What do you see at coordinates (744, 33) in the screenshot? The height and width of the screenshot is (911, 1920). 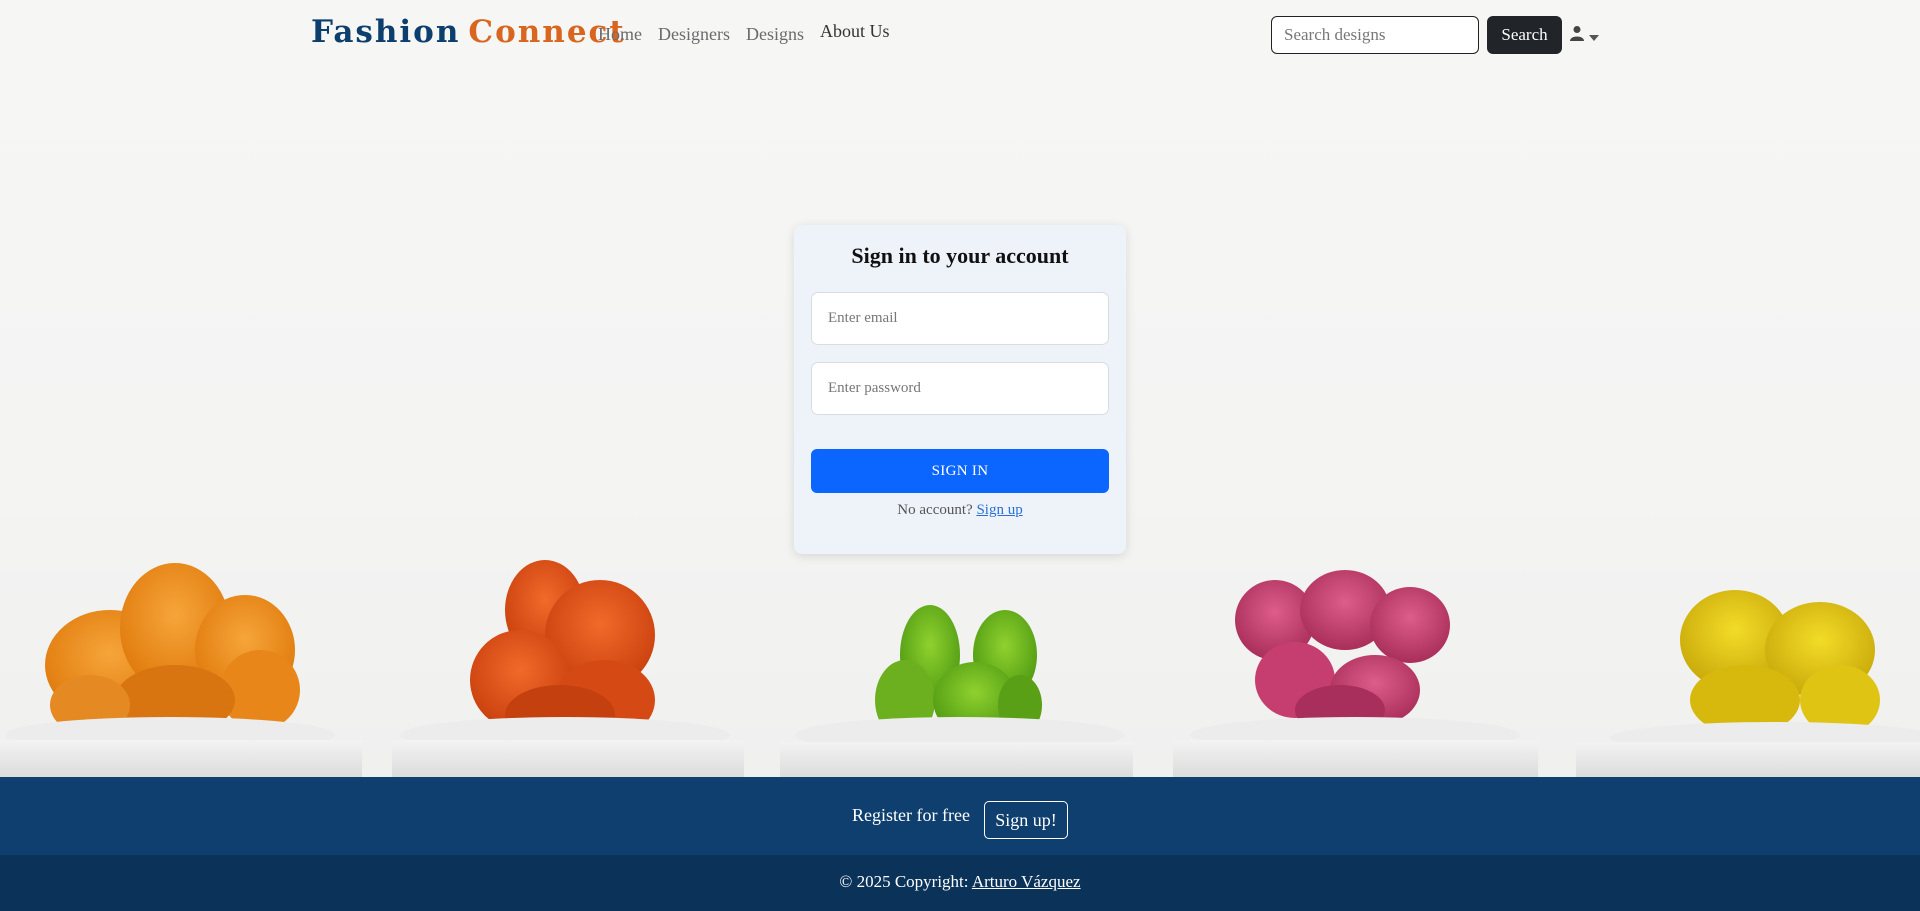 I see `nav-links: Home Designers Designs About Us` at bounding box center [744, 33].